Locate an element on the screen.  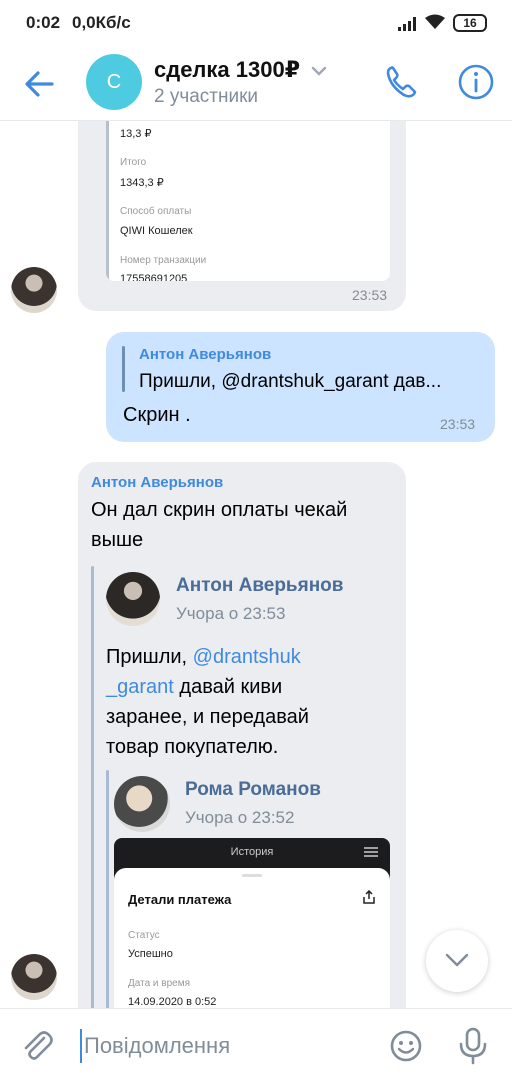
signal-icon is located at coordinates (408, 24).